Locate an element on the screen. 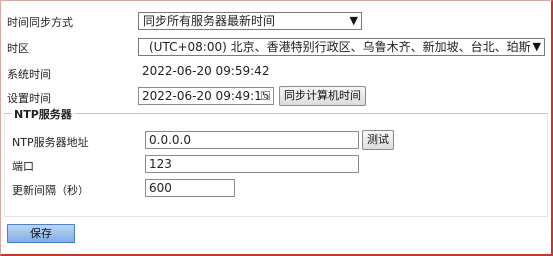 The height and width of the screenshot is (256, 553). set-time-input: 2022-06-20 09:49:15 is located at coordinates (206, 96).